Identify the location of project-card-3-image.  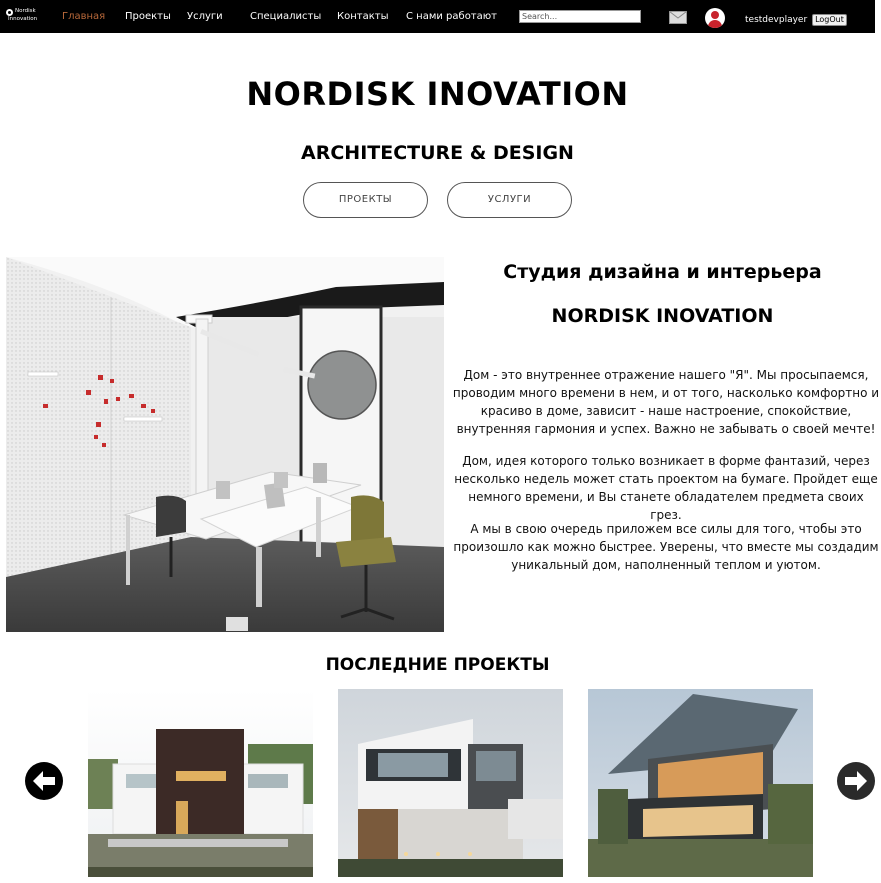
(700, 783).